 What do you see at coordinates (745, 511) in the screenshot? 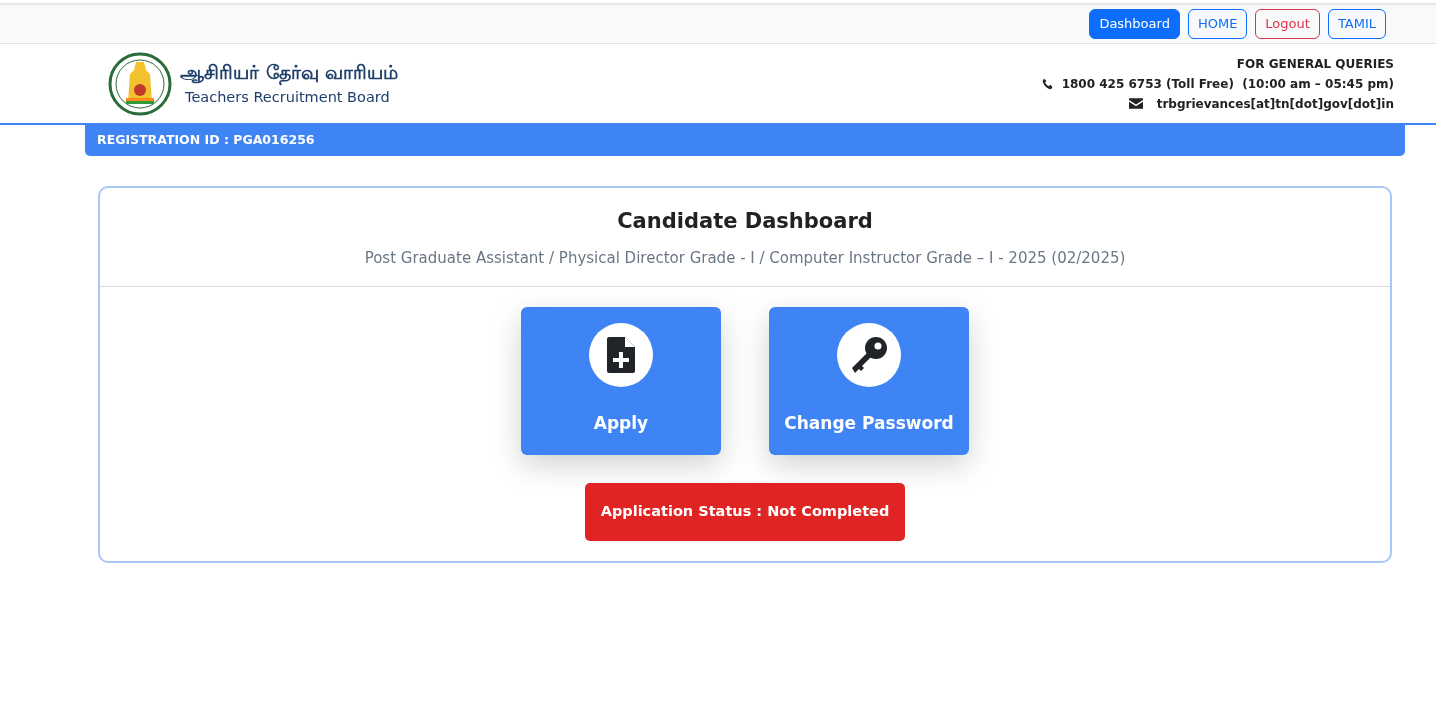
I see `application-status-button: Application Status : Not Completed` at bounding box center [745, 511].